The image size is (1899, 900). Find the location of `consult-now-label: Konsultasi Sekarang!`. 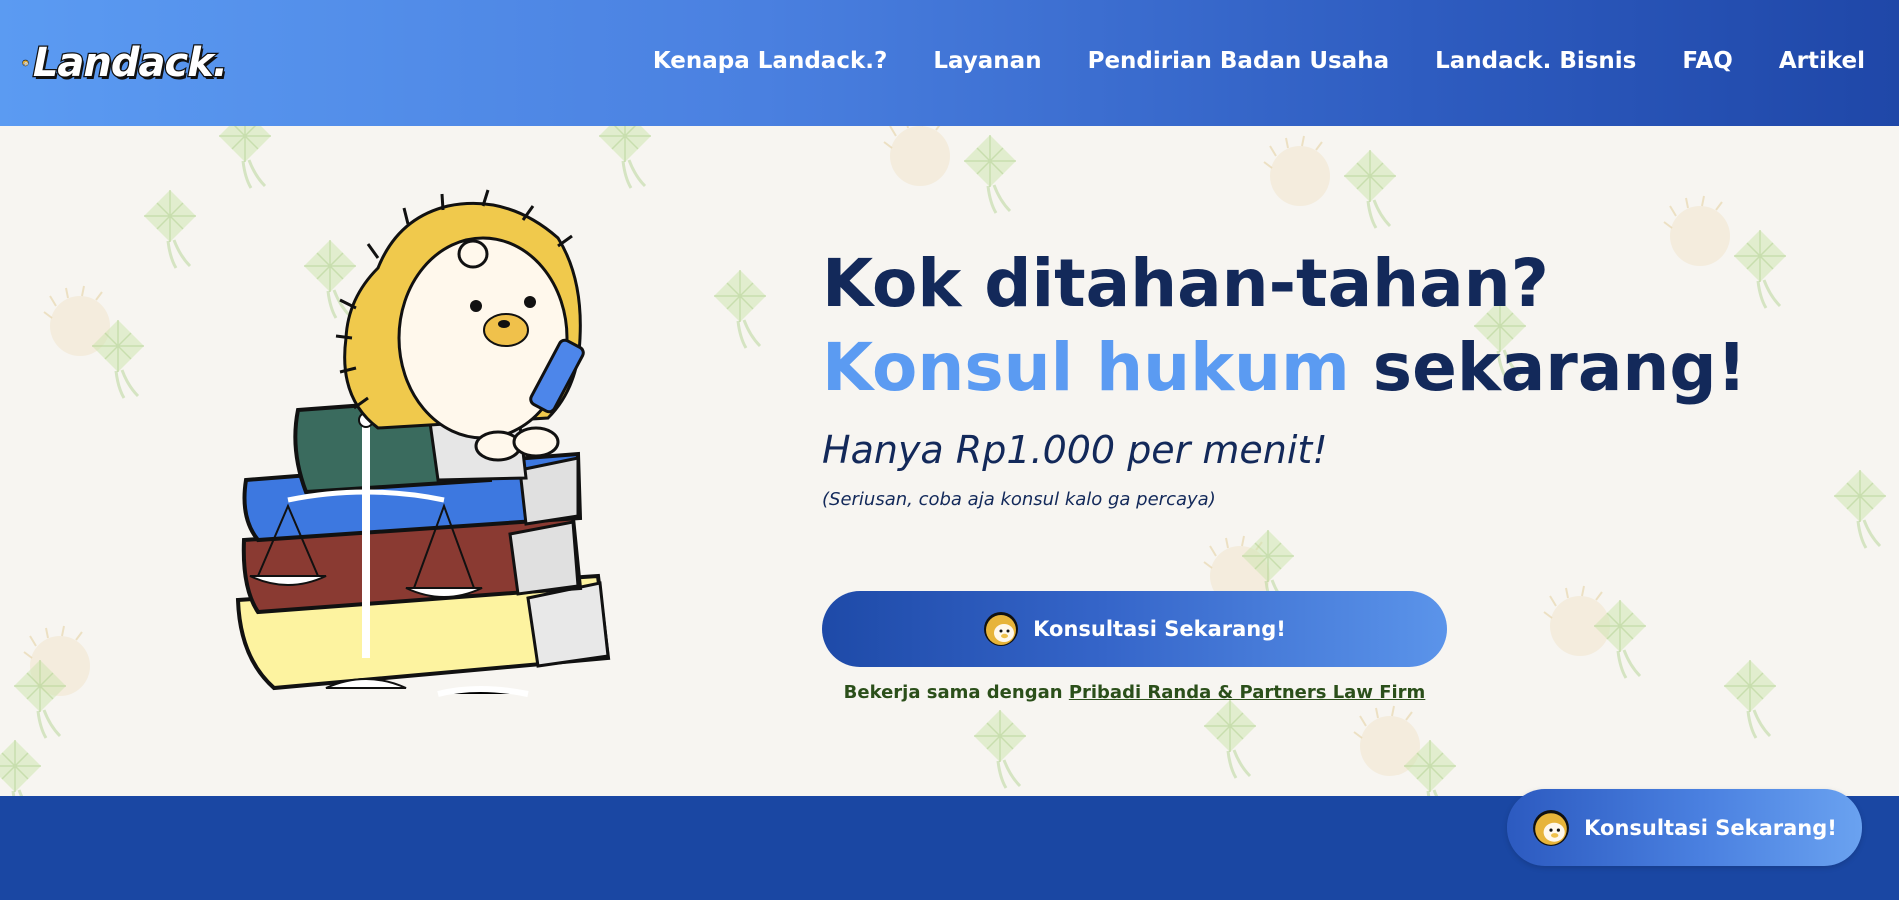

consult-now-label: Konsultasi Sekarang! is located at coordinates (1159, 629).